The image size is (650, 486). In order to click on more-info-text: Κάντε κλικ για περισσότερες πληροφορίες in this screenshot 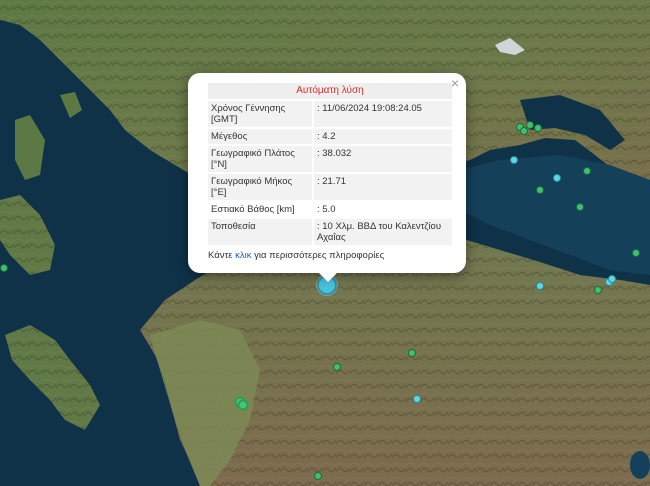, I will do `click(296, 255)`.